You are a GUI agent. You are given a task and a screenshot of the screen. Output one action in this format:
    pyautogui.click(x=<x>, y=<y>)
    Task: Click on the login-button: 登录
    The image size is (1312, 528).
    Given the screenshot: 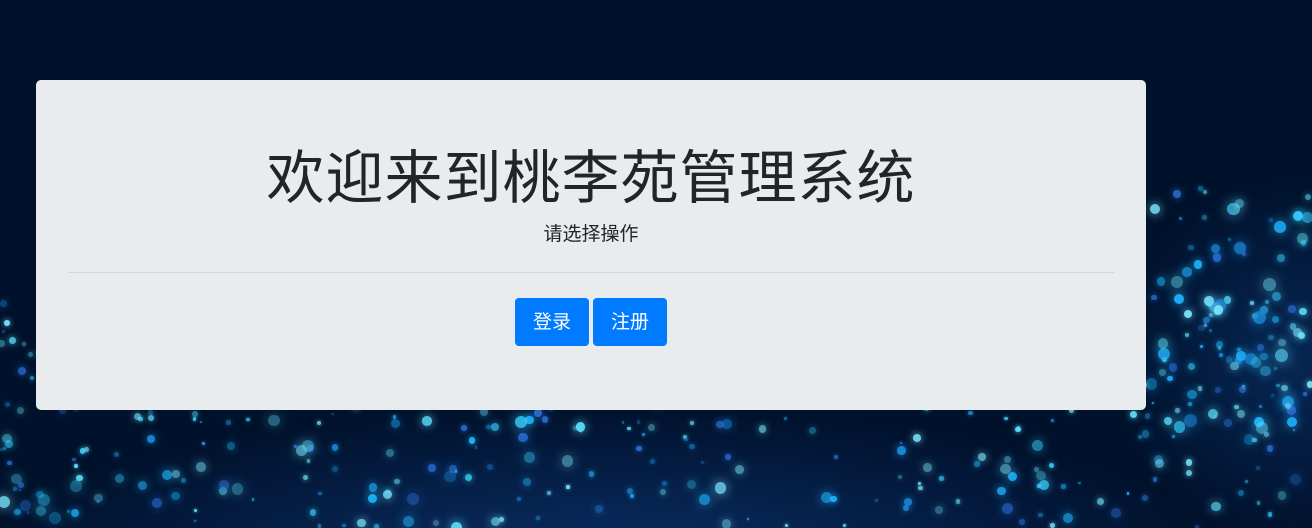 What is the action you would take?
    pyautogui.click(x=552, y=322)
    